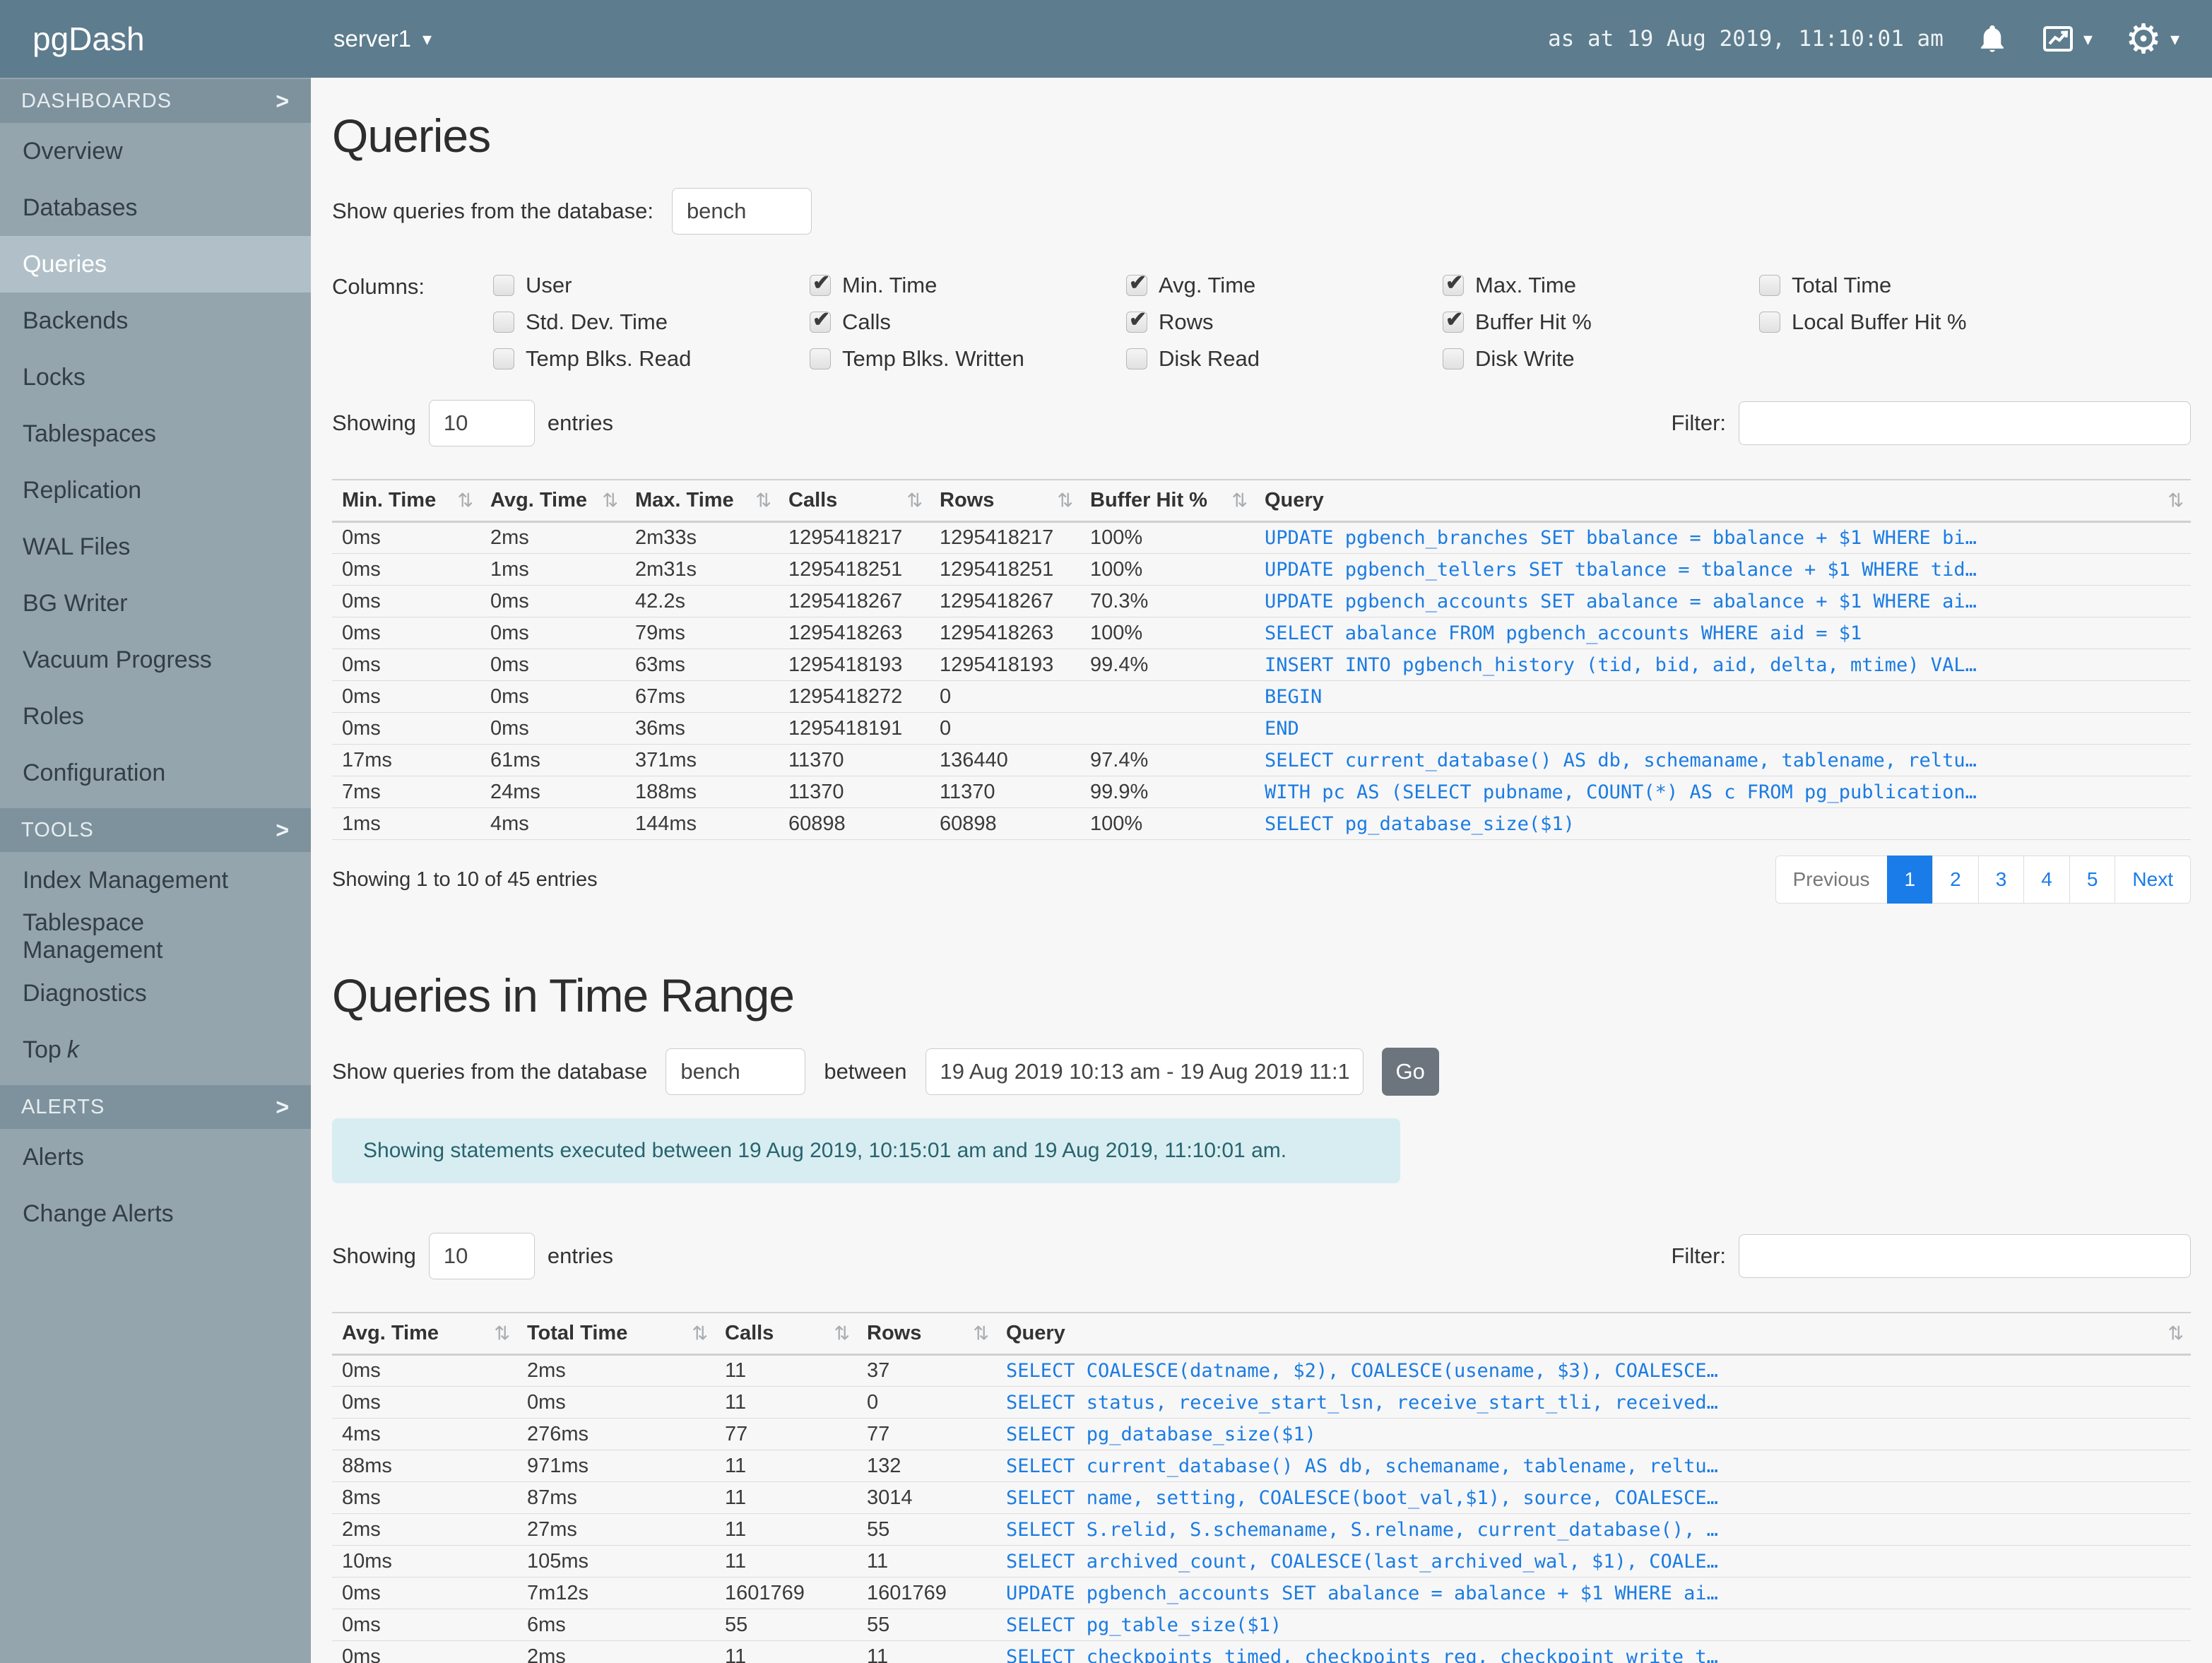  Describe the element at coordinates (155, 660) in the screenshot. I see `sidebar-item-vacuum-progress: Vacuum Progress` at that location.